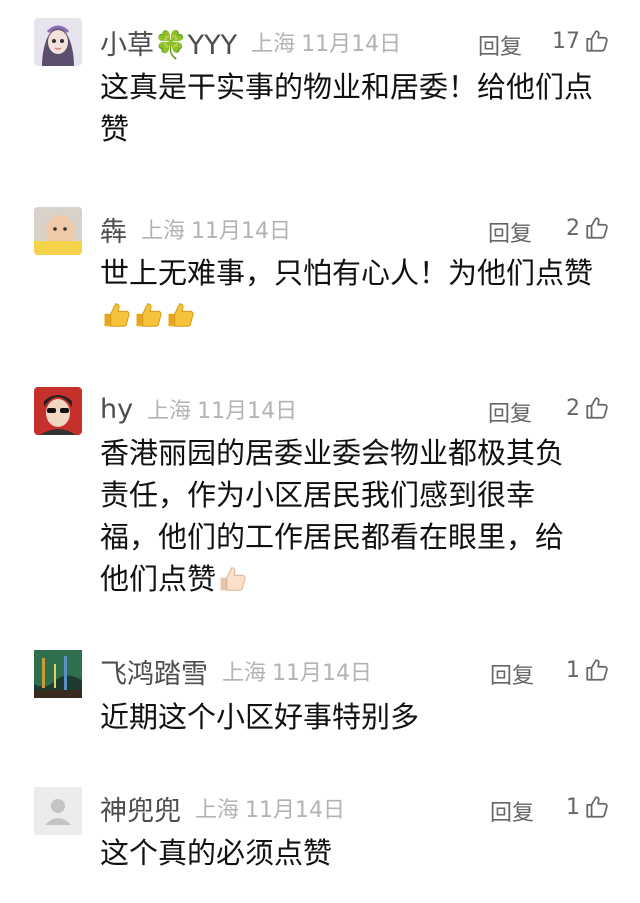 This screenshot has height=903, width=640. I want to click on baby-avatar-icon, so click(58, 231).